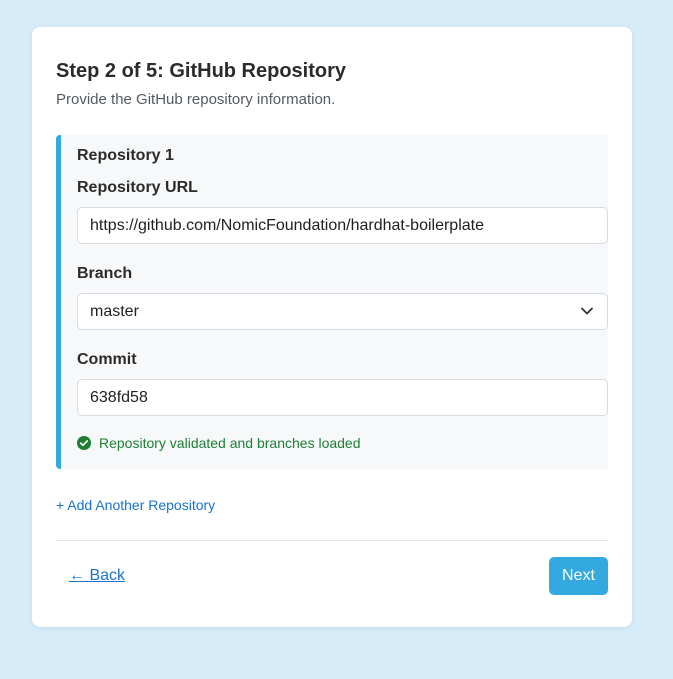 The height and width of the screenshot is (679, 673). Describe the element at coordinates (84, 443) in the screenshot. I see `check-circle-icon` at that location.